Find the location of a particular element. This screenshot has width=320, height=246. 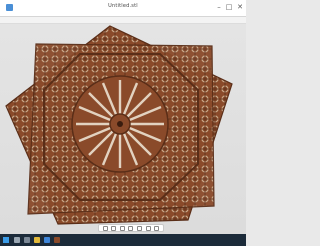

menu-toolbar is located at coordinates (123, 20).